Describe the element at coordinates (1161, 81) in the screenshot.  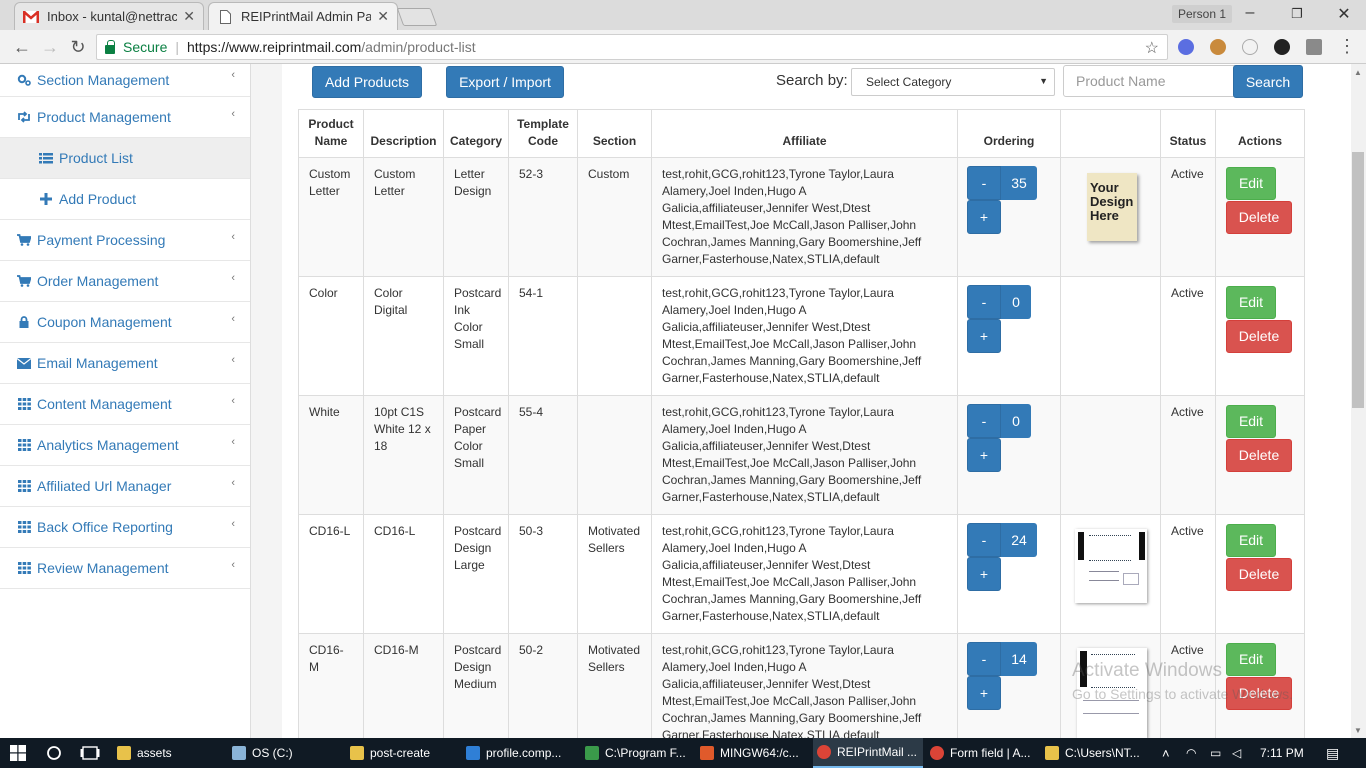
I see `product-name-input: Product Name` at that location.